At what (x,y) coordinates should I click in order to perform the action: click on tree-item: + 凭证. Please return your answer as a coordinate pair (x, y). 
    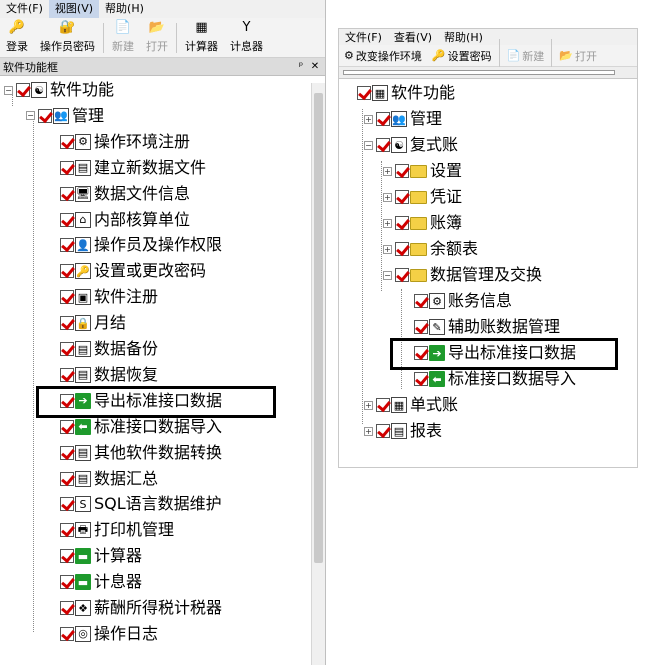
    Looking at the image, I should click on (422, 197).